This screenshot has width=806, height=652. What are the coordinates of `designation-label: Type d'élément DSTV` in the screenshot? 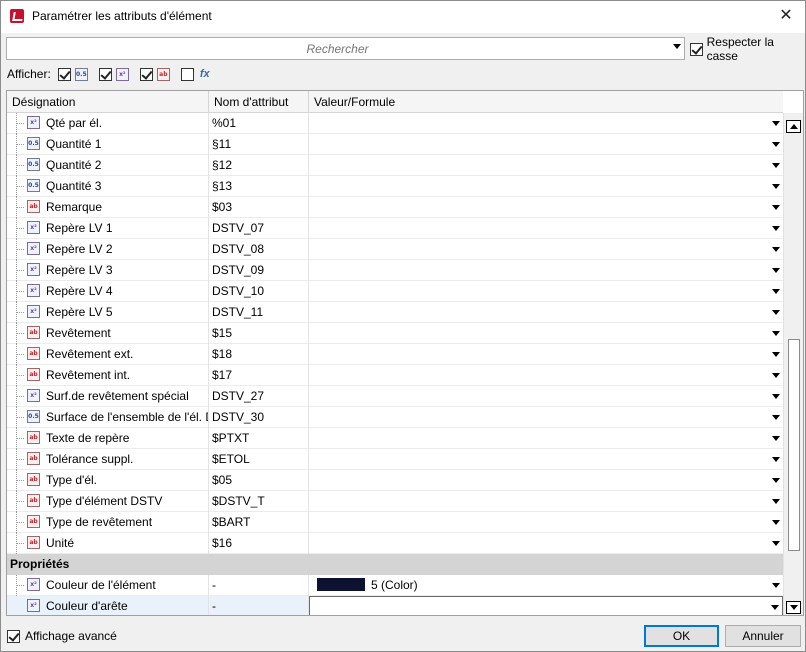 It's located at (104, 501).